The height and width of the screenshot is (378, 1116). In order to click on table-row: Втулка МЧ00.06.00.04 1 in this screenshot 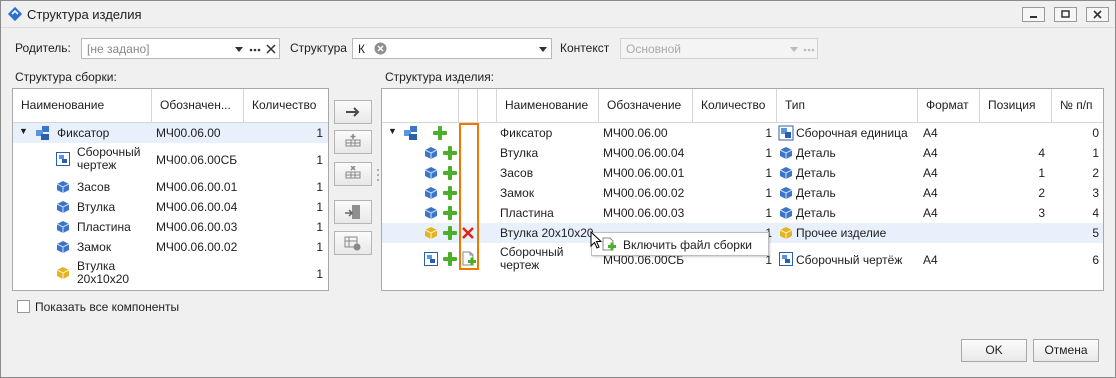, I will do `click(170, 207)`.